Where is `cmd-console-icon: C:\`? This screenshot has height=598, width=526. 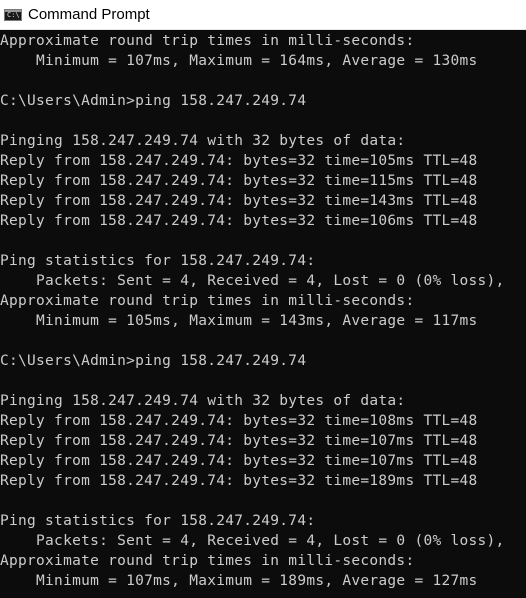
cmd-console-icon: C:\ is located at coordinates (13, 14).